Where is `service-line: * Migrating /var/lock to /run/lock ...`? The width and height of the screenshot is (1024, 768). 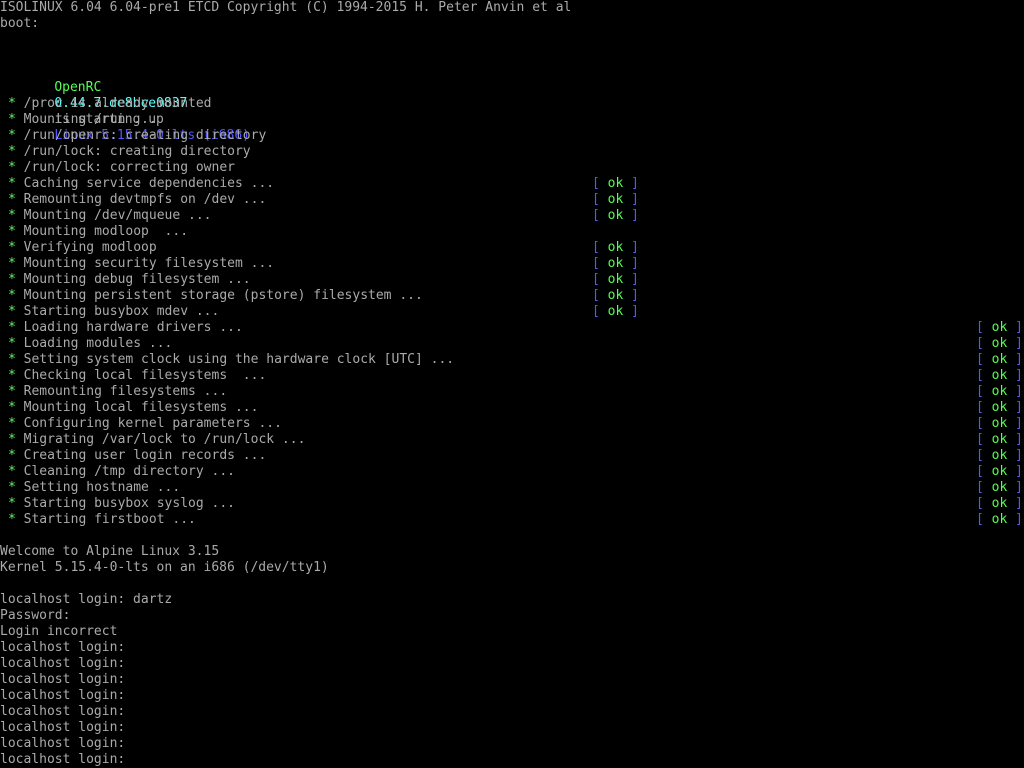 service-line: * Migrating /var/lock to /run/lock ... is located at coordinates (156, 440).